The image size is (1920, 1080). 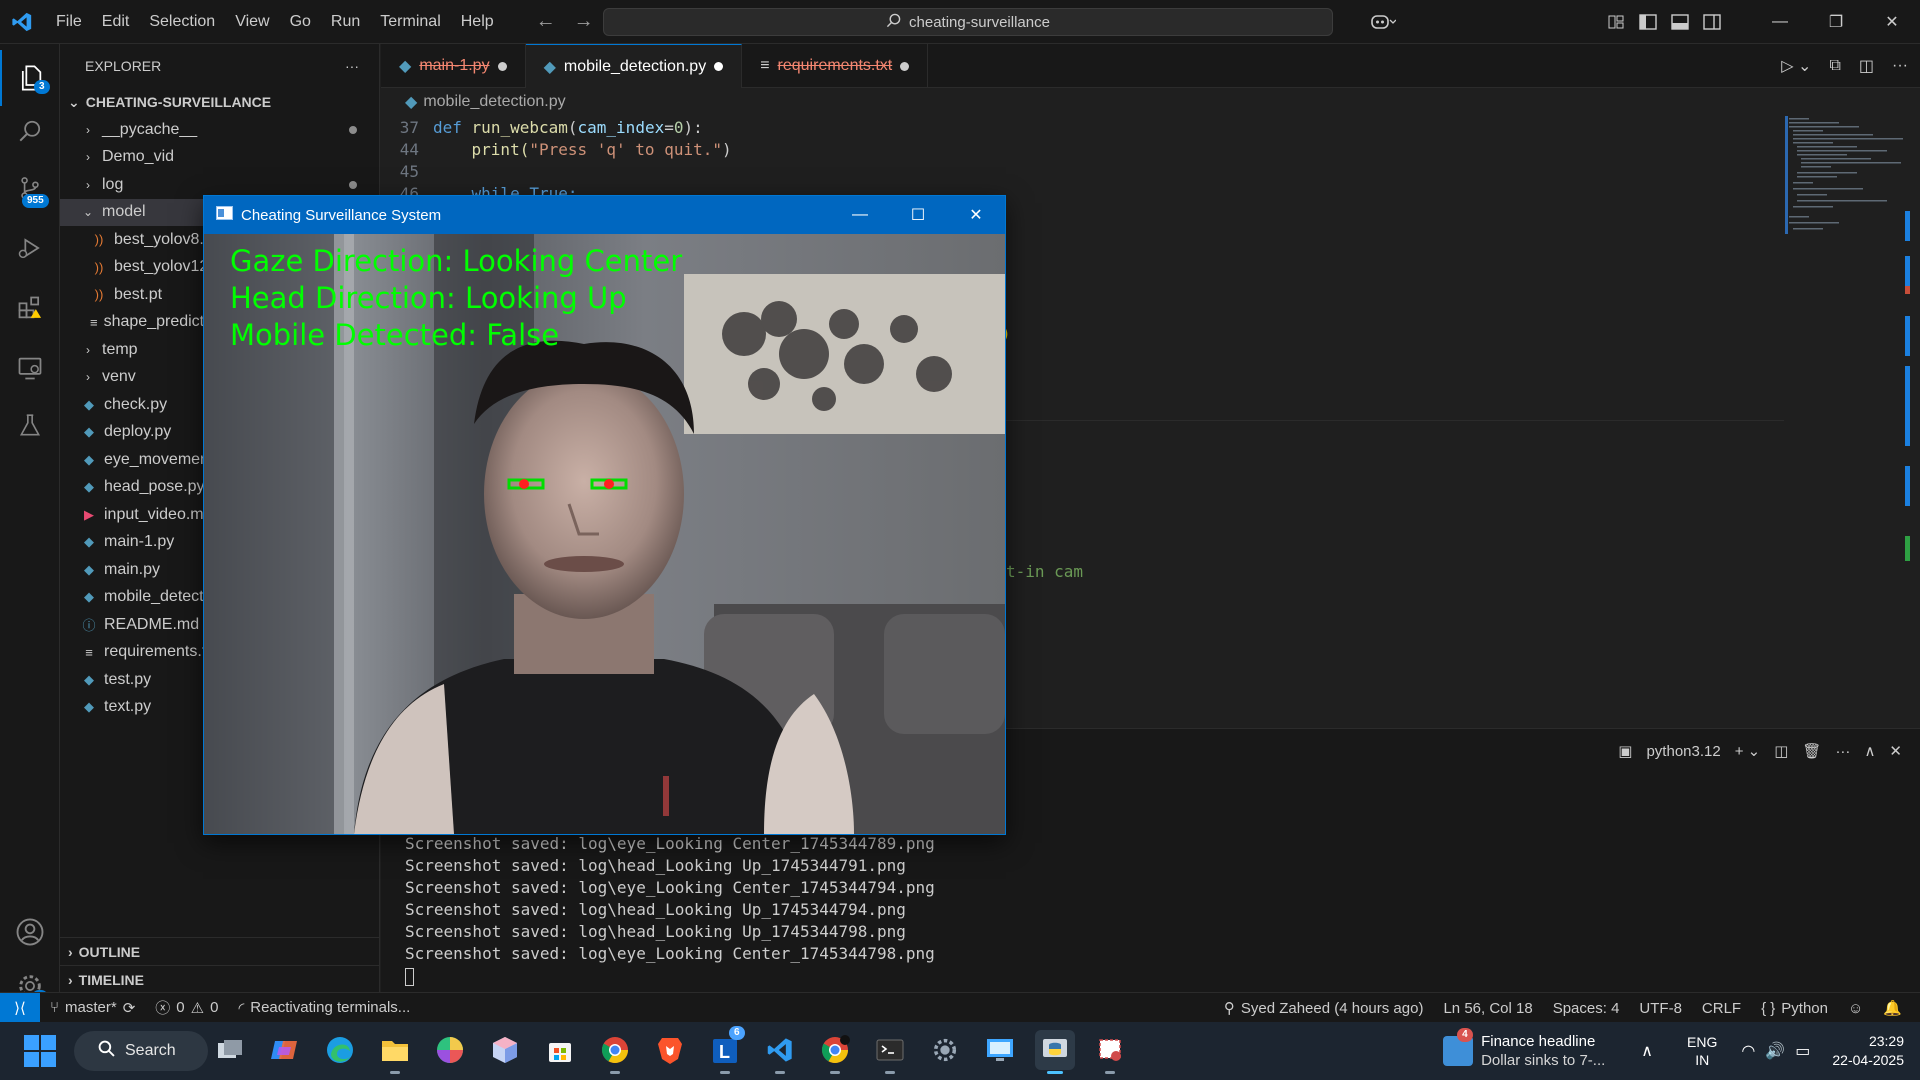 What do you see at coordinates (1680, 22) in the screenshot?
I see `toggle-panel-icon` at bounding box center [1680, 22].